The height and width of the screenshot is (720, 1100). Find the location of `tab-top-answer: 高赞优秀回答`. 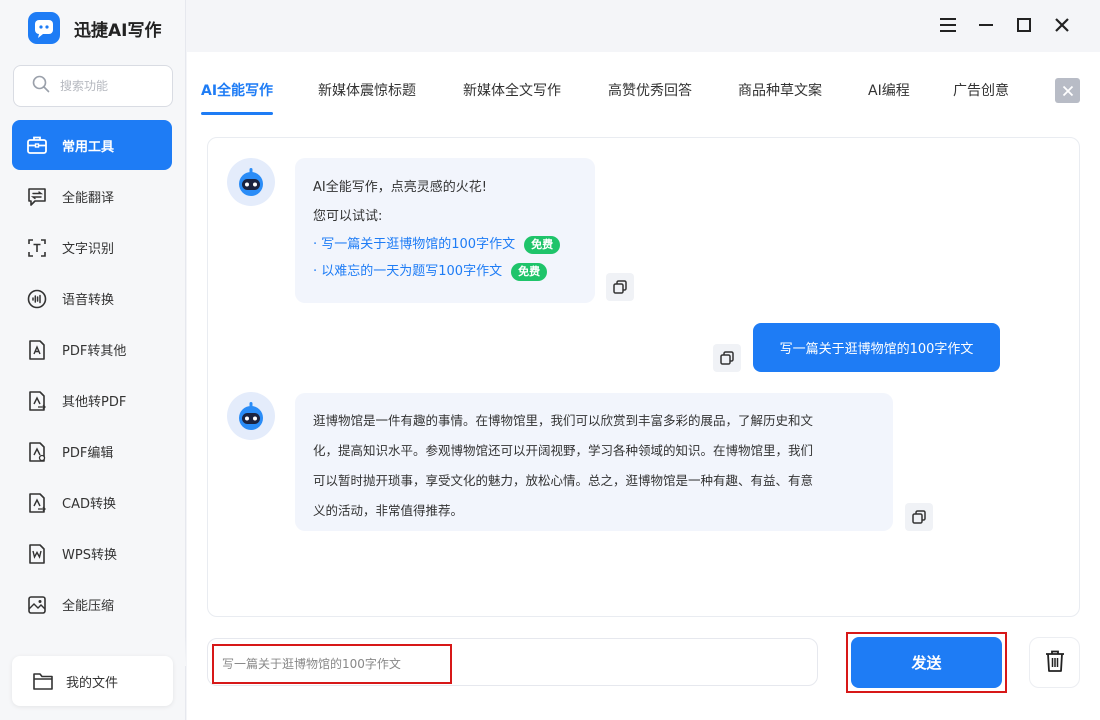

tab-top-answer: 高赞优秀回答 is located at coordinates (650, 93).